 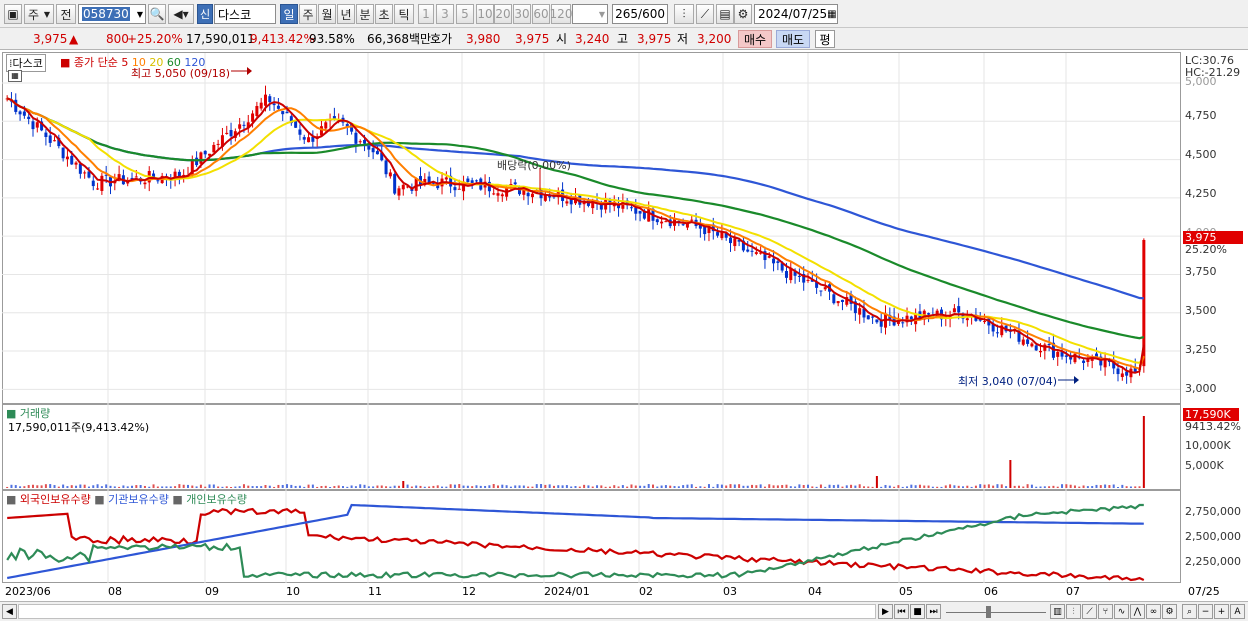 What do you see at coordinates (1137, 611) in the screenshot?
I see `zigzag-icon: ⋀` at bounding box center [1137, 611].